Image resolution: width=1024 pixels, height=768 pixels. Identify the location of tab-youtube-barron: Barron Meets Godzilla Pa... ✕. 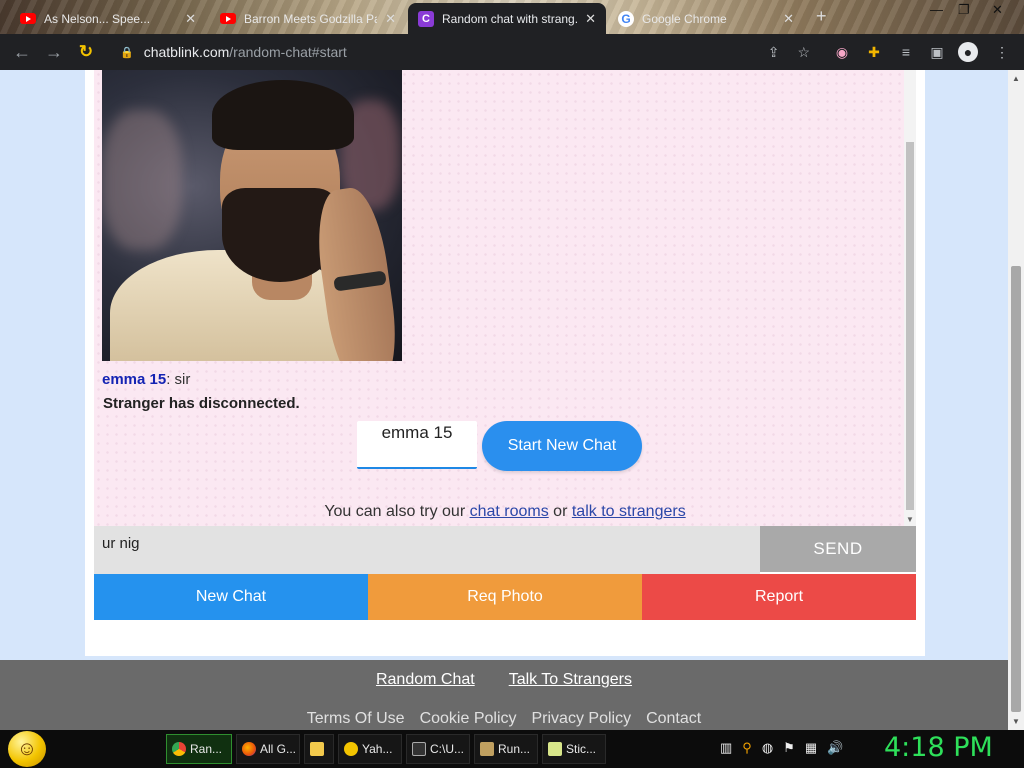
(308, 18).